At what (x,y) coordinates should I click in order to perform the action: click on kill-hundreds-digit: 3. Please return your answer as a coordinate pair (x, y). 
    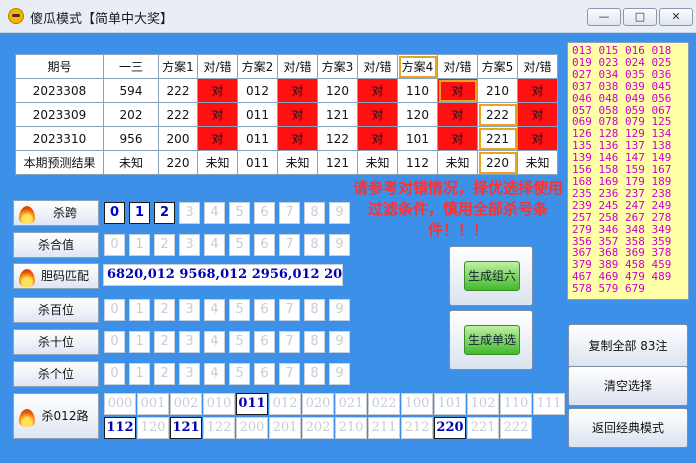
    Looking at the image, I should click on (189, 310).